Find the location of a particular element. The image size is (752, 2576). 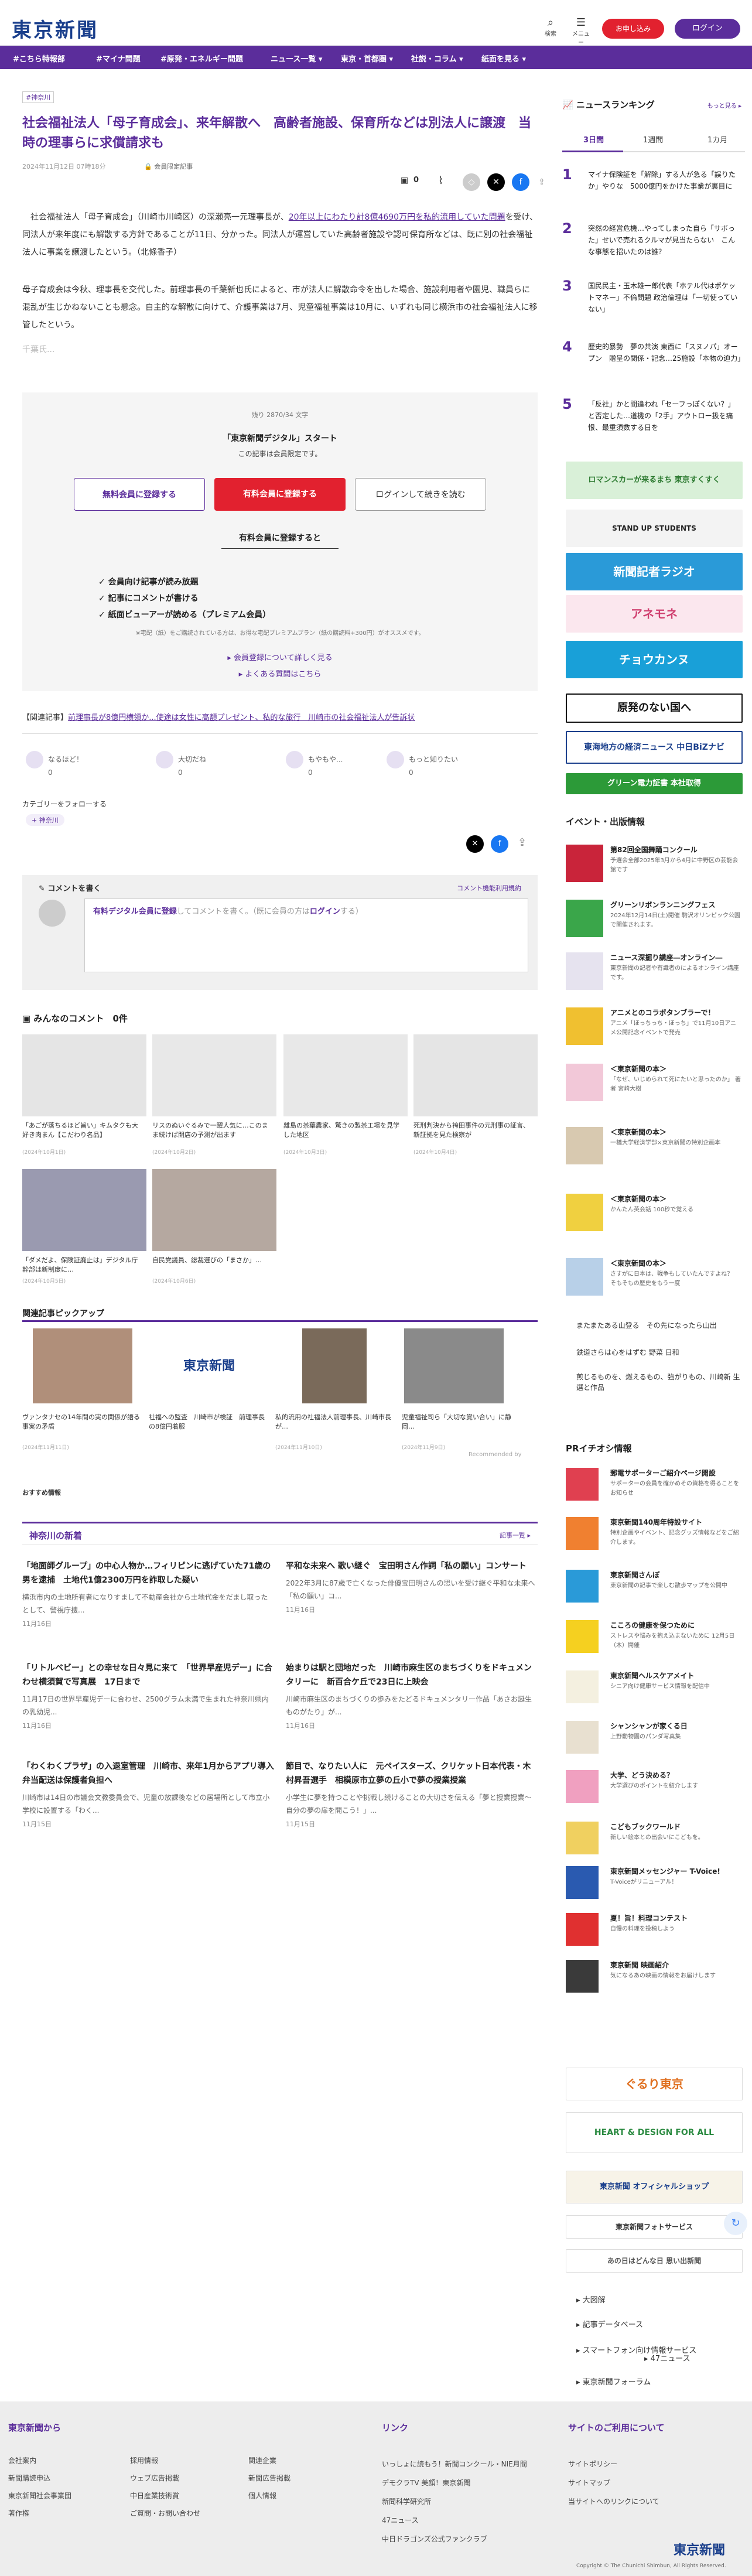

faq-link: ▸ よくある質問はこちら is located at coordinates (280, 673).